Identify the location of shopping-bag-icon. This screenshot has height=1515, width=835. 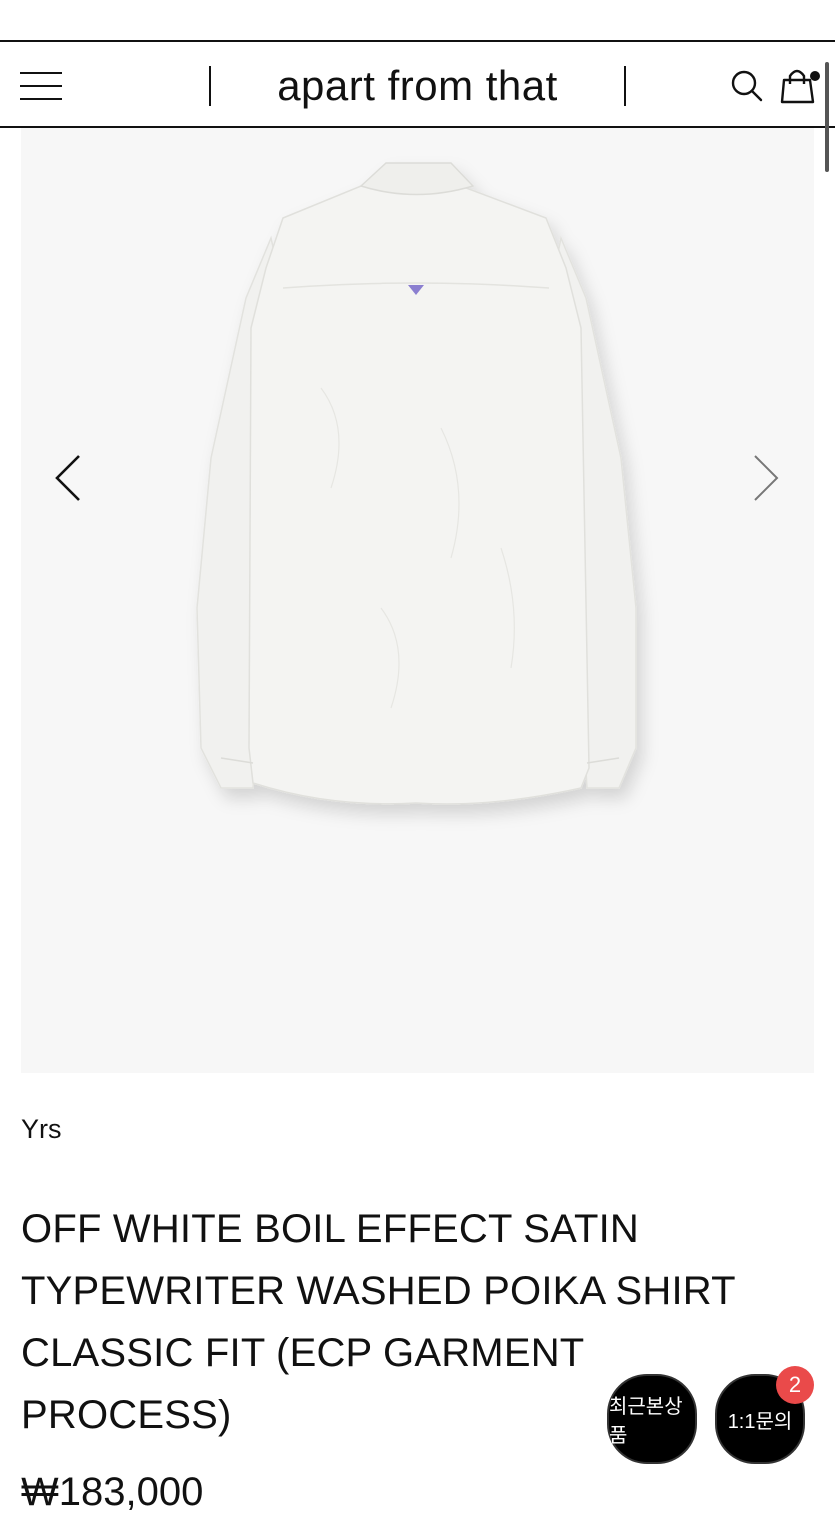
(800, 86).